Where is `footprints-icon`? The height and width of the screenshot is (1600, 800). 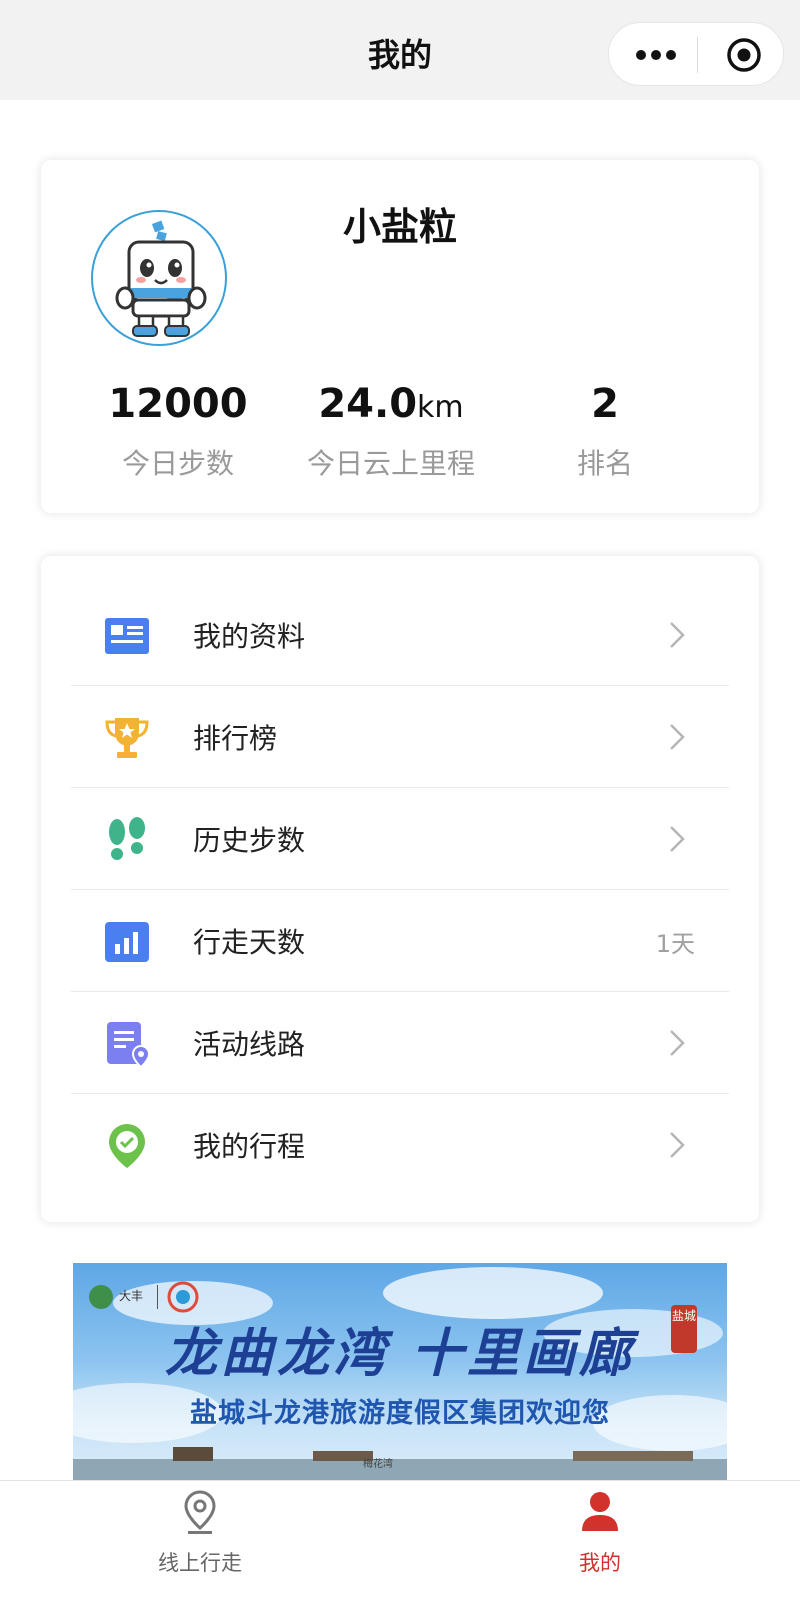
footprints-icon is located at coordinates (127, 838).